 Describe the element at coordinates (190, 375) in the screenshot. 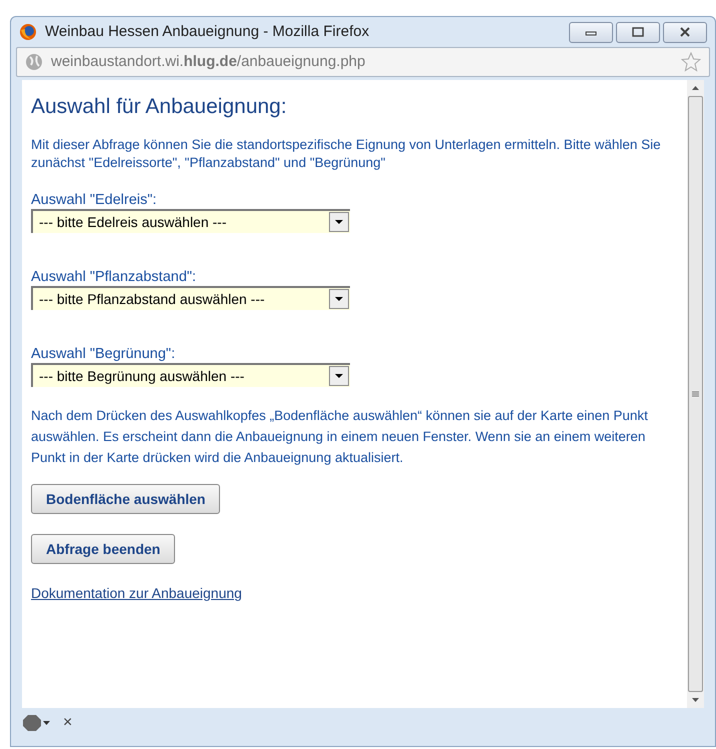

I see `dropdown-field: --- bitte Begrünung auswählen ---` at that location.